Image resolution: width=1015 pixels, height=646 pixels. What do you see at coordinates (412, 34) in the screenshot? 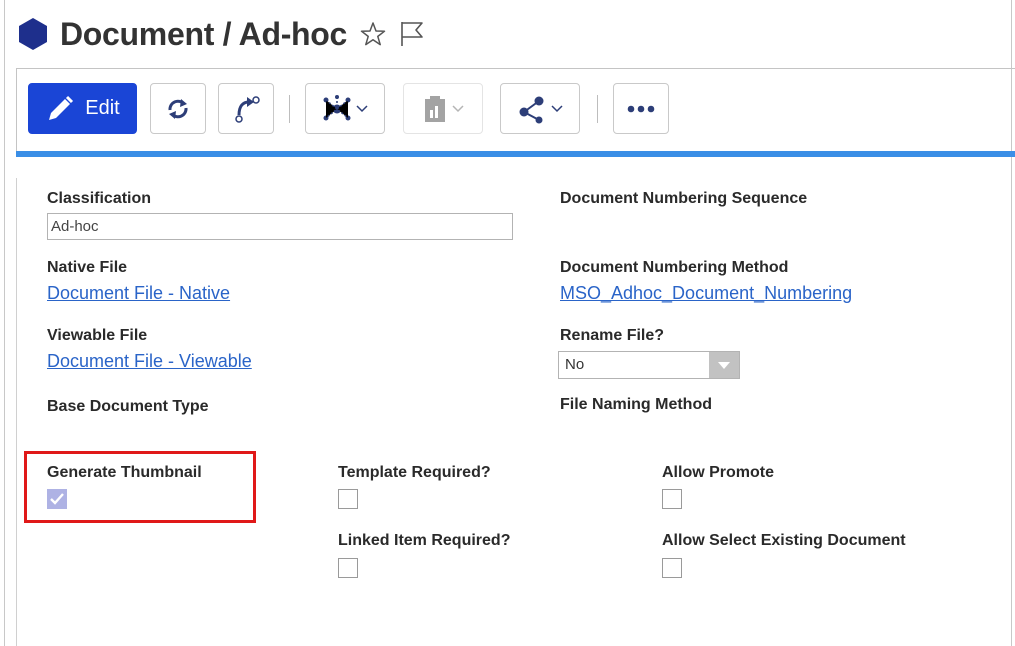
I see `flag-icon` at bounding box center [412, 34].